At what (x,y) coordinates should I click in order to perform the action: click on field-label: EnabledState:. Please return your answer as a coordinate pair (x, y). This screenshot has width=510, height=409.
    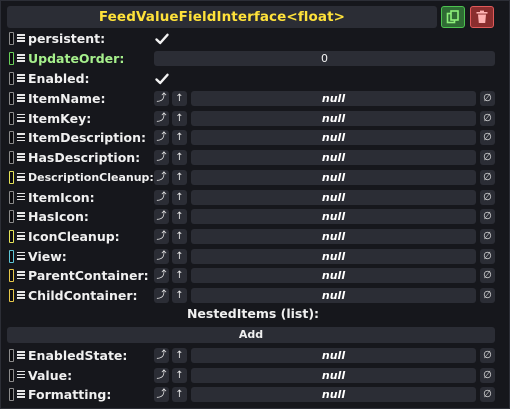
    Looking at the image, I should click on (78, 355).